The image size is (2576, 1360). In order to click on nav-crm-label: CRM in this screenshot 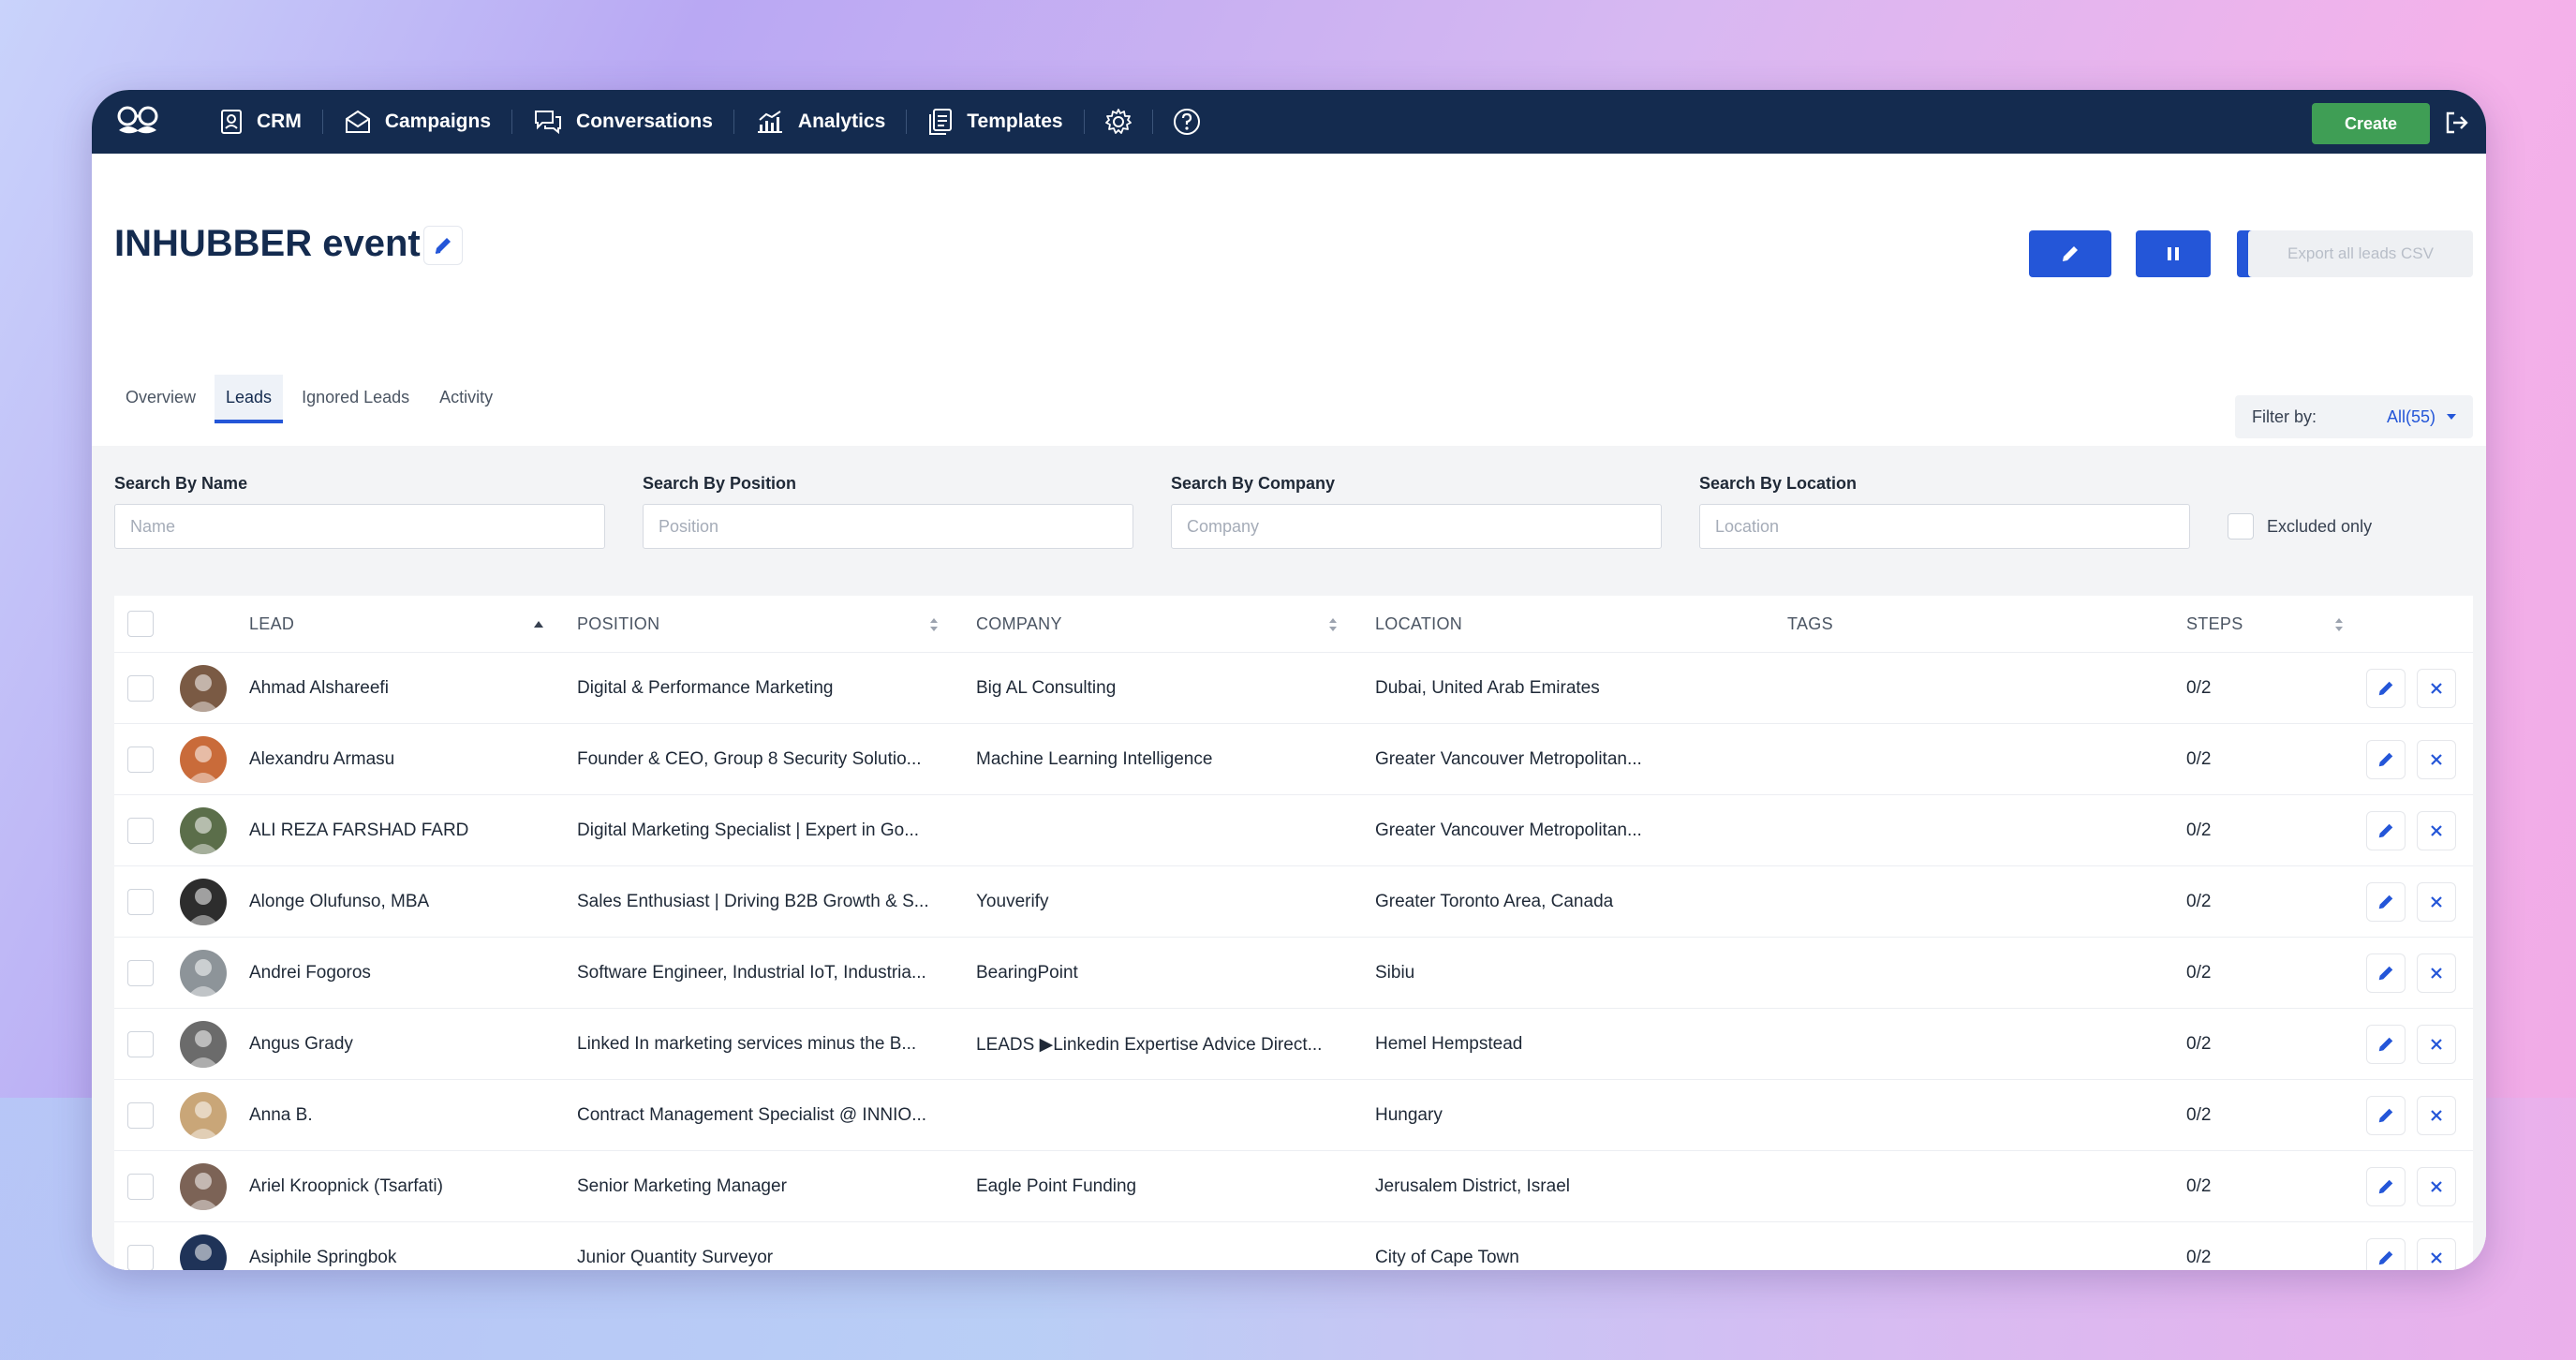, I will do `click(279, 121)`.